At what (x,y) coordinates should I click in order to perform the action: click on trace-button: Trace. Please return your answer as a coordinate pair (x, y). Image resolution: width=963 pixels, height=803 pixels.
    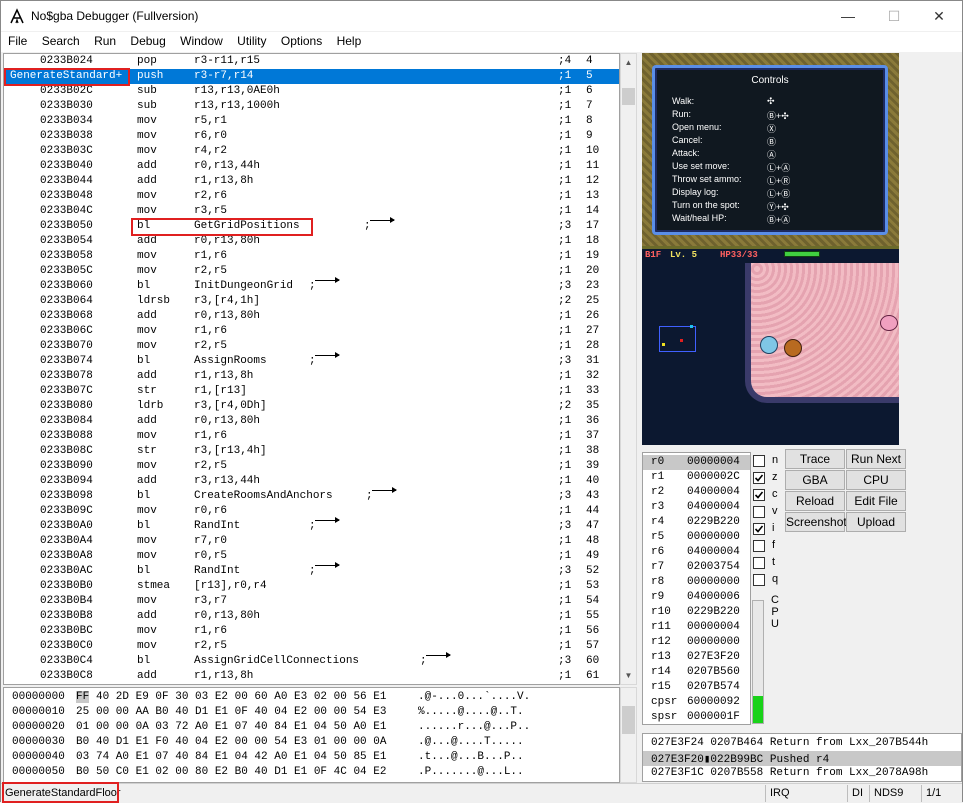
    Looking at the image, I should click on (815, 459).